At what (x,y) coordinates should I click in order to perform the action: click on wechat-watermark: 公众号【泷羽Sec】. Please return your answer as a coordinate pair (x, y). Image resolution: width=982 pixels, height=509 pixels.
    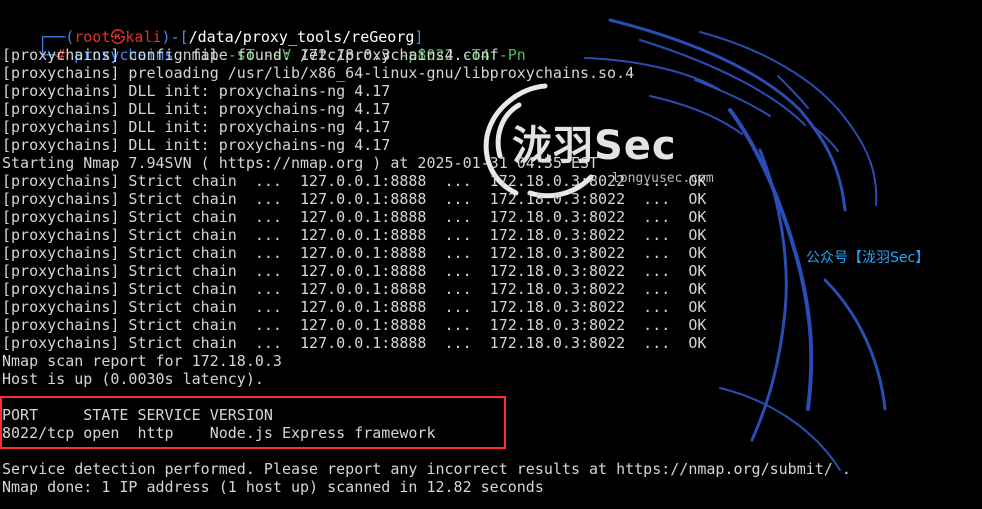
    Looking at the image, I should click on (868, 258).